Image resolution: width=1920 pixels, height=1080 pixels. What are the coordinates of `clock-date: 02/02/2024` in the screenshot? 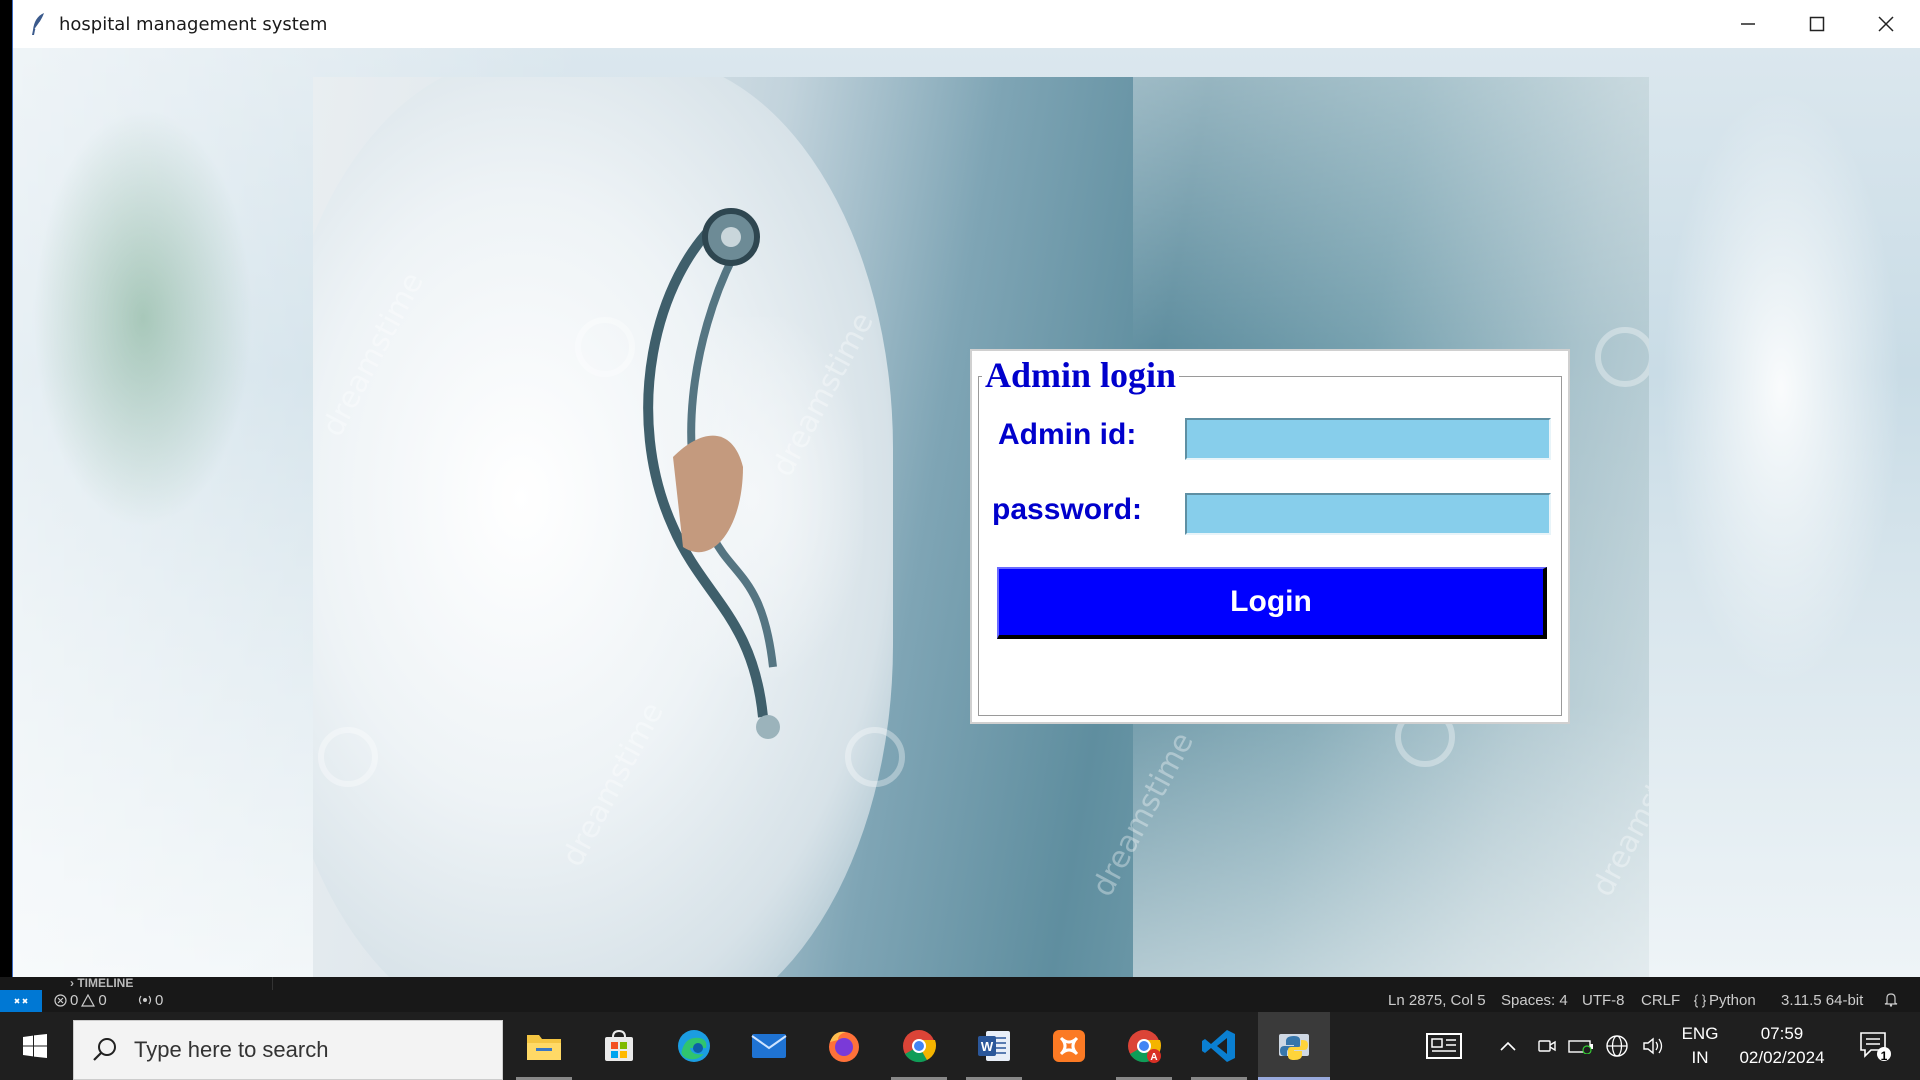 It's located at (1782, 1057).